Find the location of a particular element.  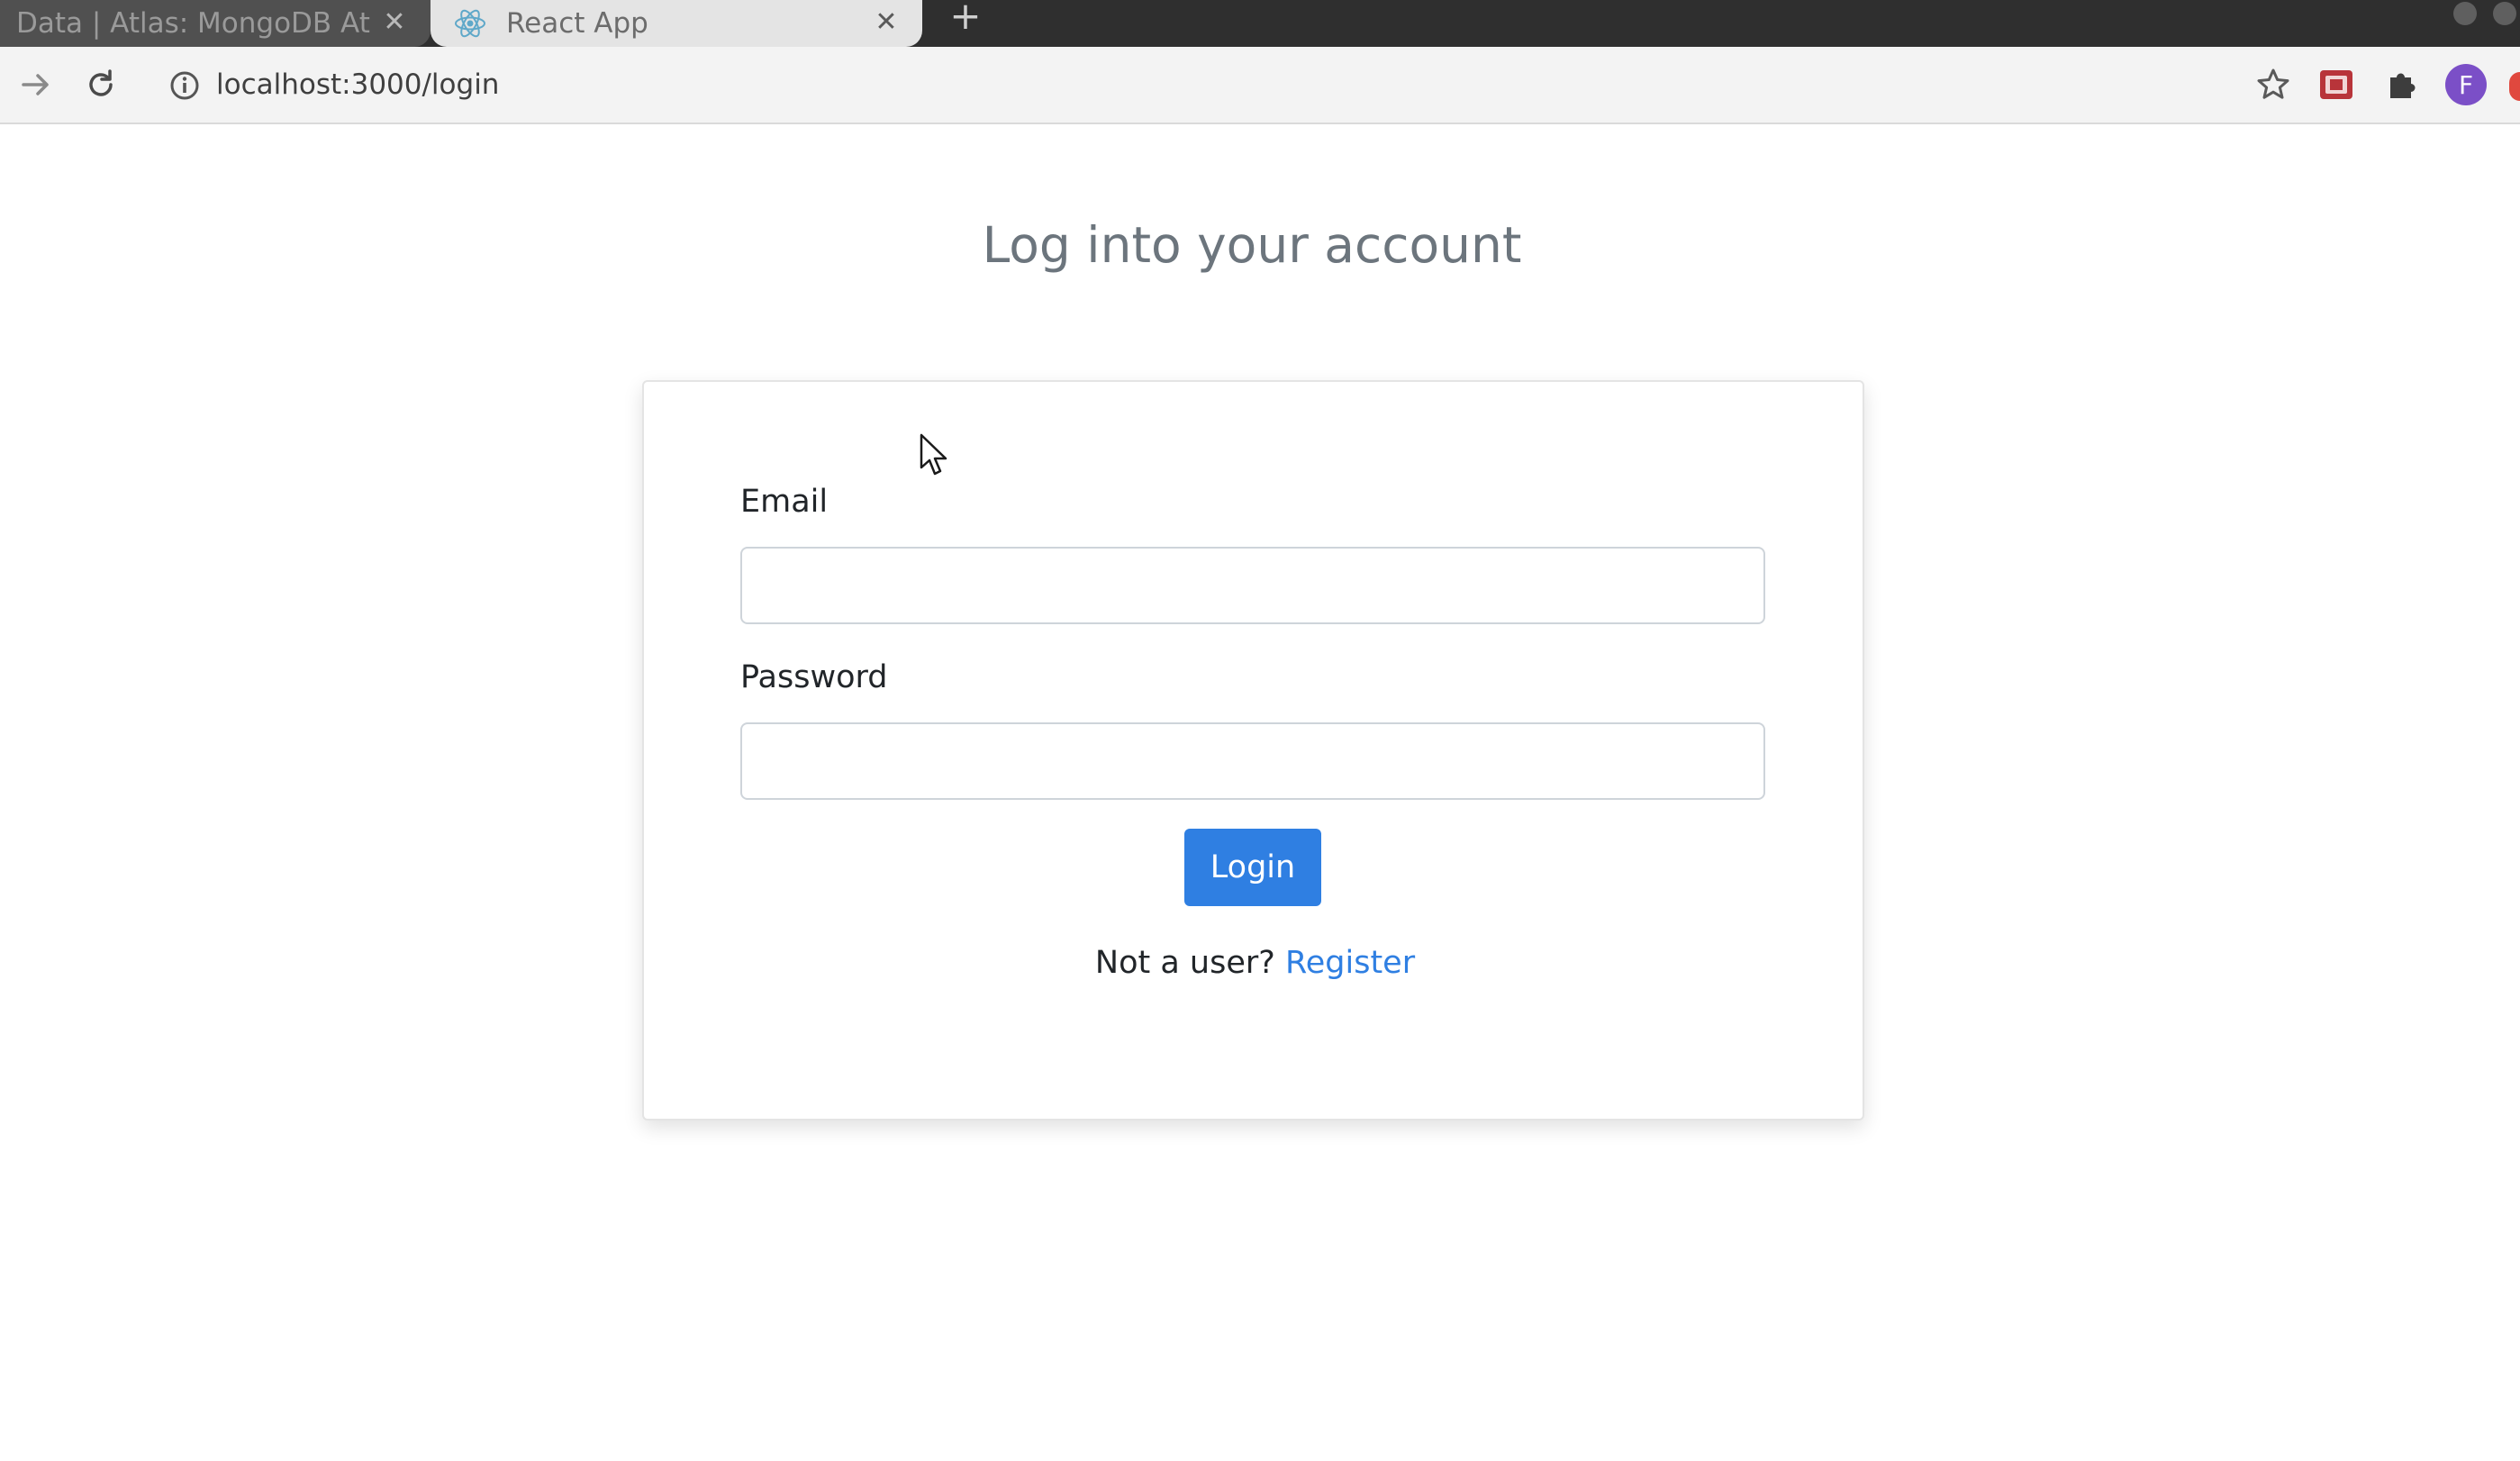

reload-button is located at coordinates (100, 84).